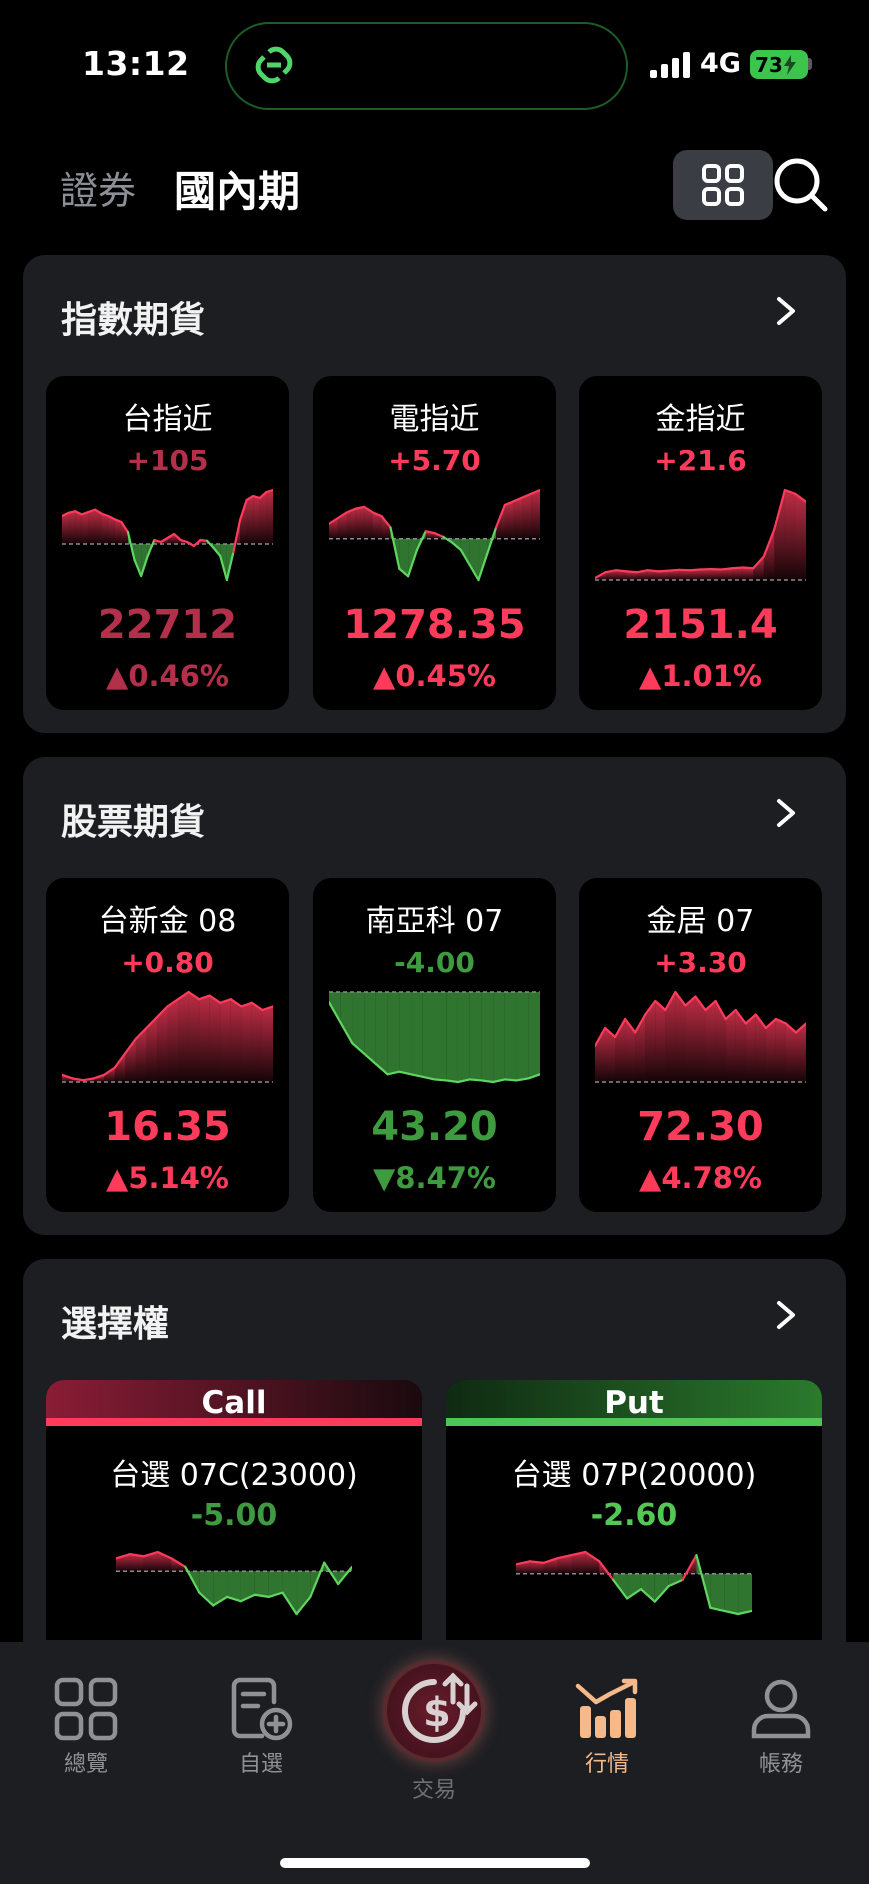 The height and width of the screenshot is (1884, 869). I want to click on layout-grid-button, so click(723, 185).